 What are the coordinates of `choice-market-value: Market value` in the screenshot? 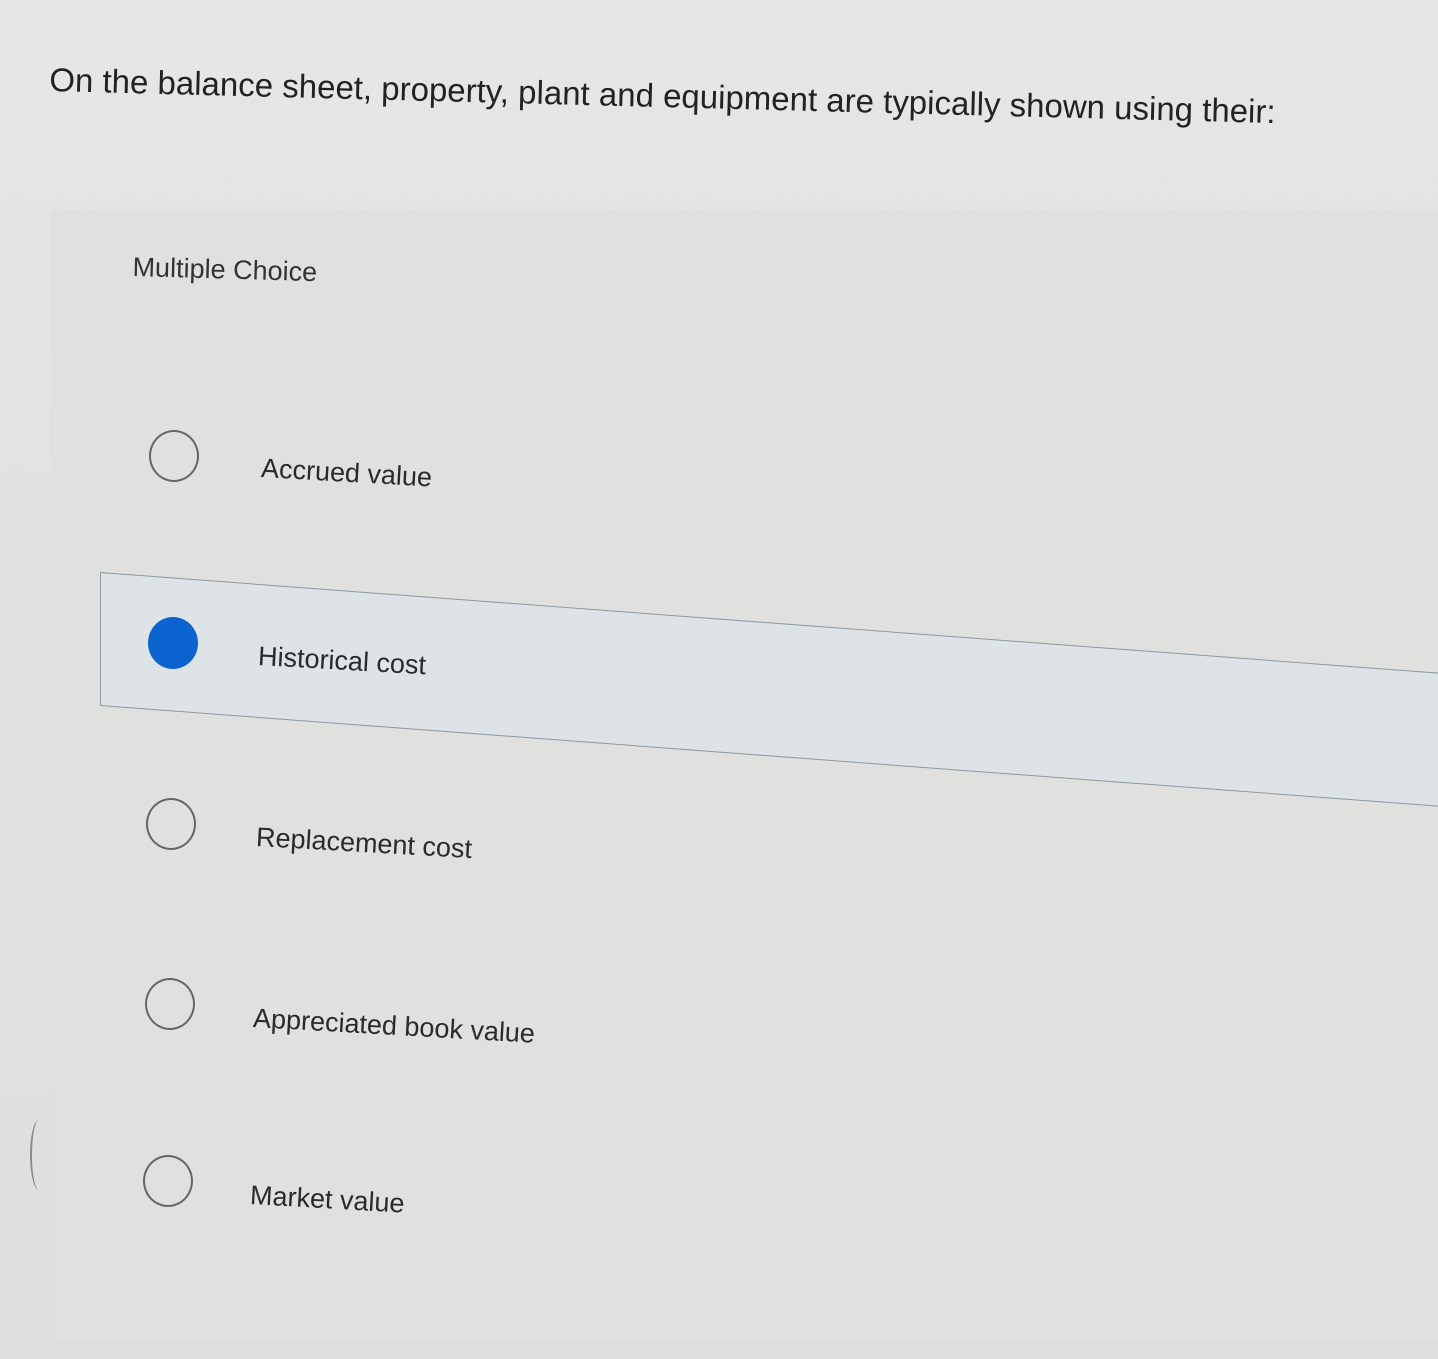 It's located at (719, 1187).